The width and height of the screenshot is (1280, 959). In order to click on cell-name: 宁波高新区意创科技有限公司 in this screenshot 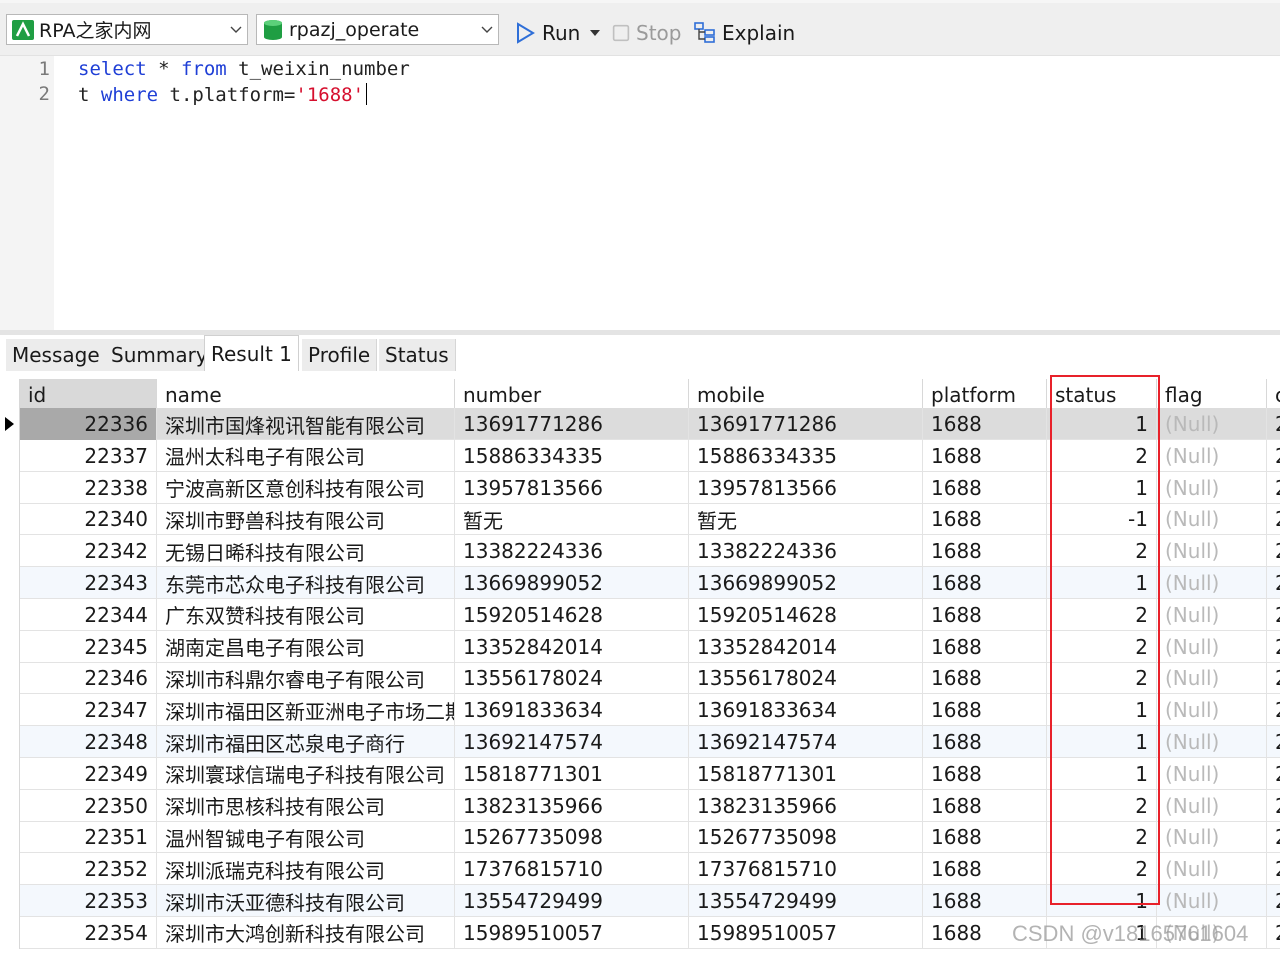, I will do `click(306, 487)`.